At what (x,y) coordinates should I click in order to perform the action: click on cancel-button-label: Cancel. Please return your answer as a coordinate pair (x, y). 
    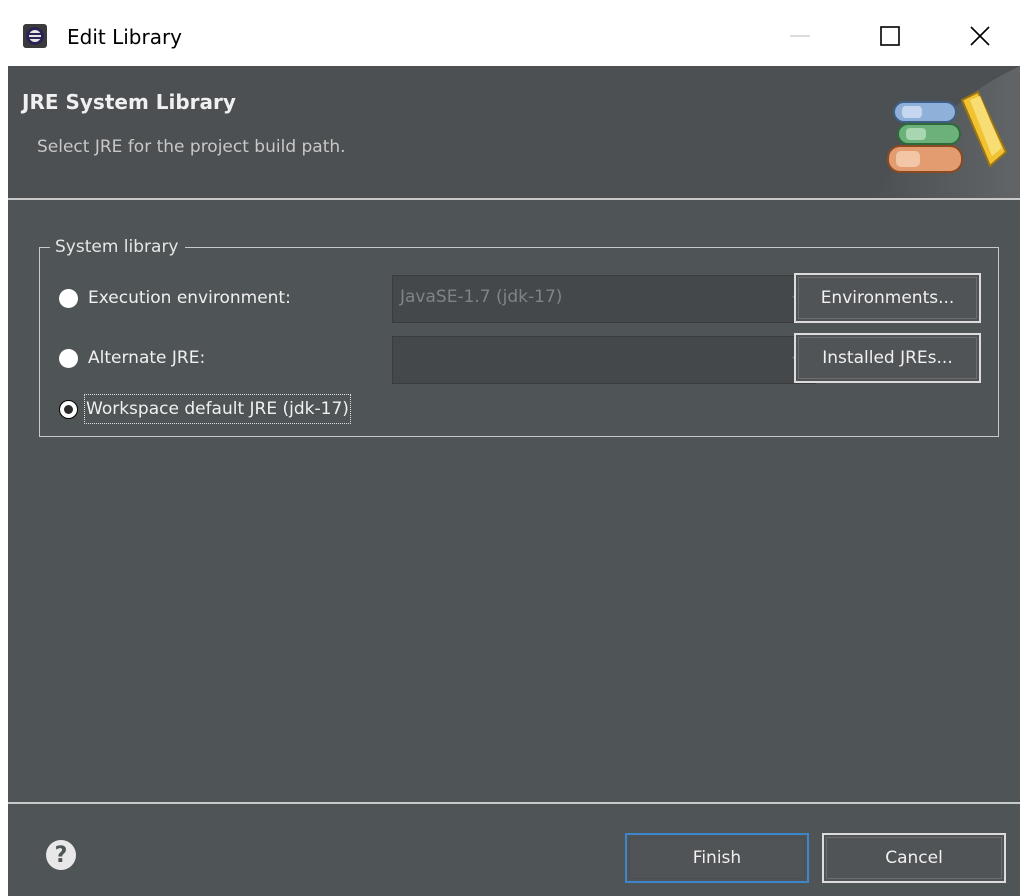
    Looking at the image, I should click on (914, 858).